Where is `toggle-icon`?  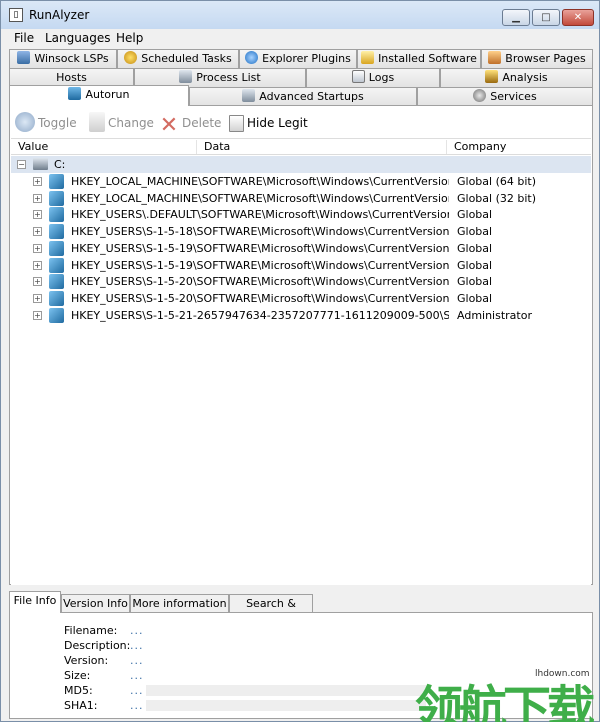 toggle-icon is located at coordinates (25, 122).